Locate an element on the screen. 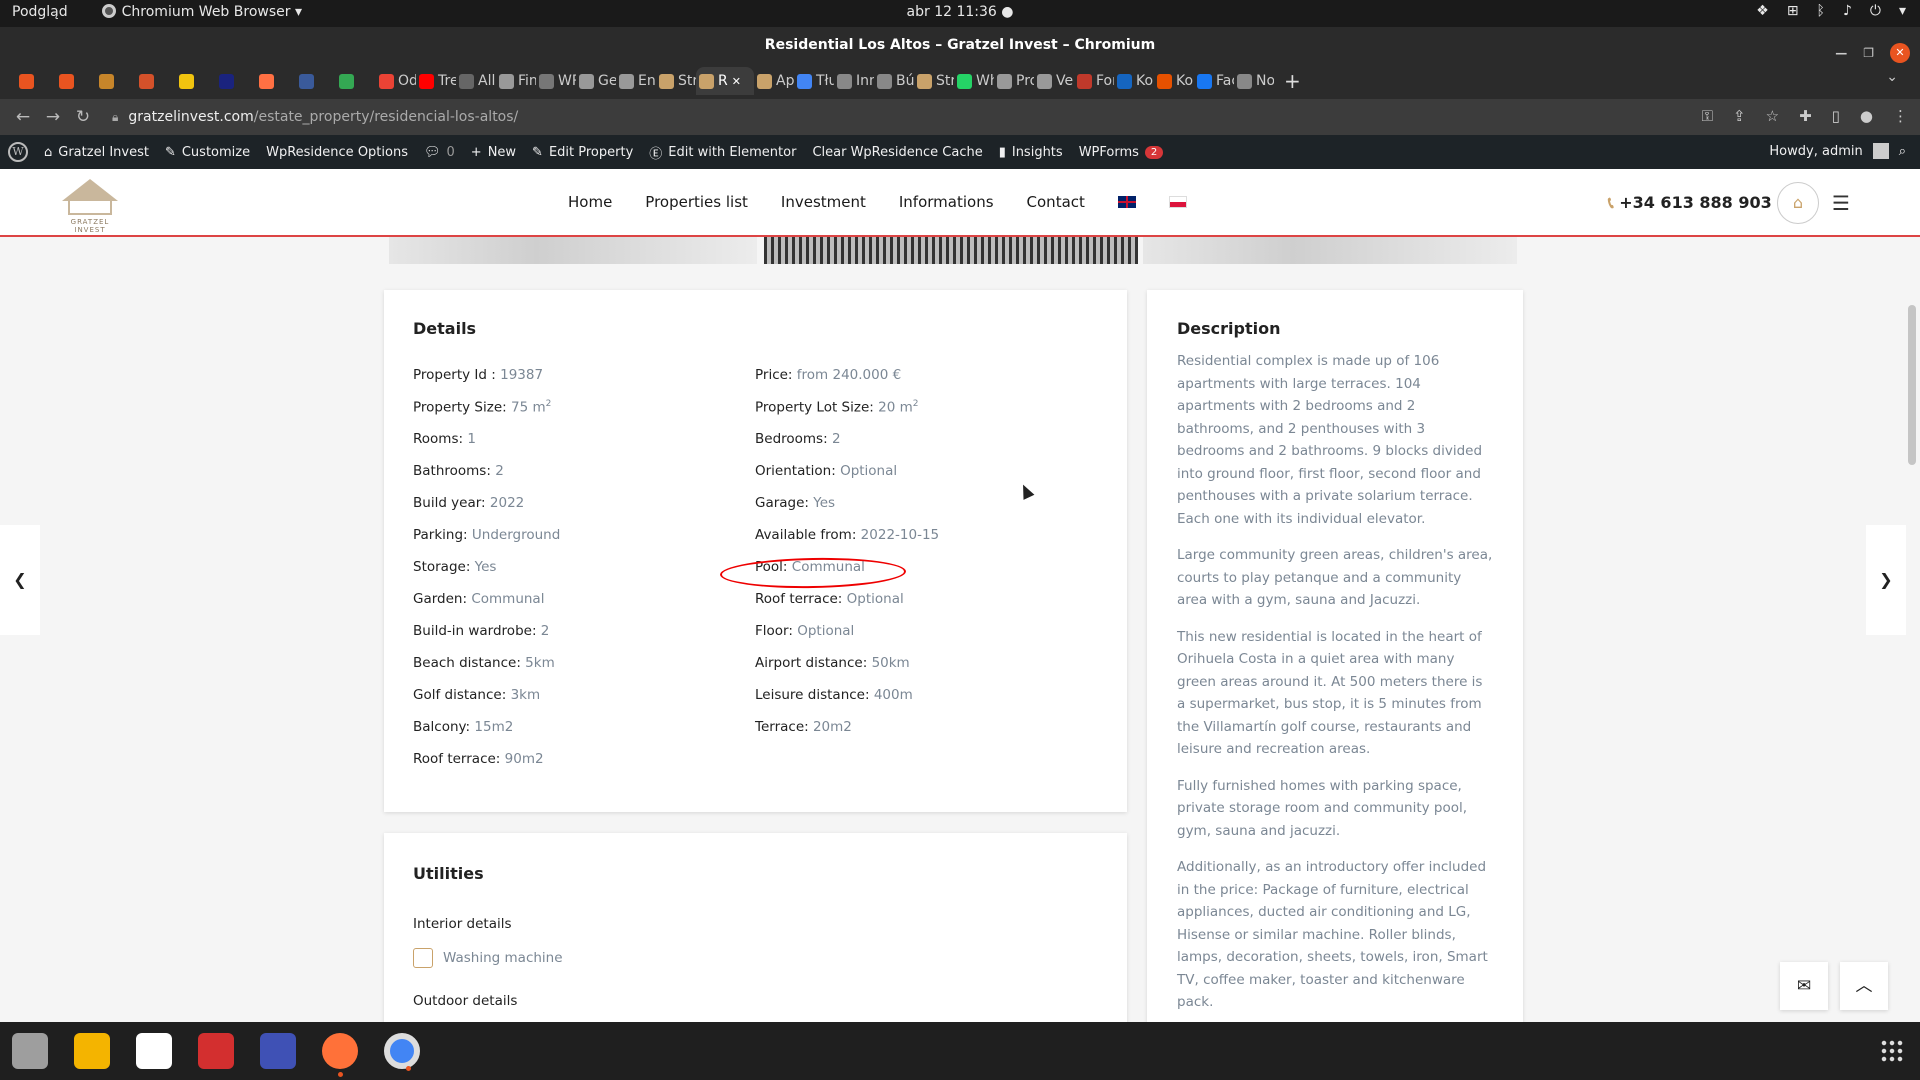 The width and height of the screenshot is (1920, 1080). app-grid-icon is located at coordinates (1892, 1051).